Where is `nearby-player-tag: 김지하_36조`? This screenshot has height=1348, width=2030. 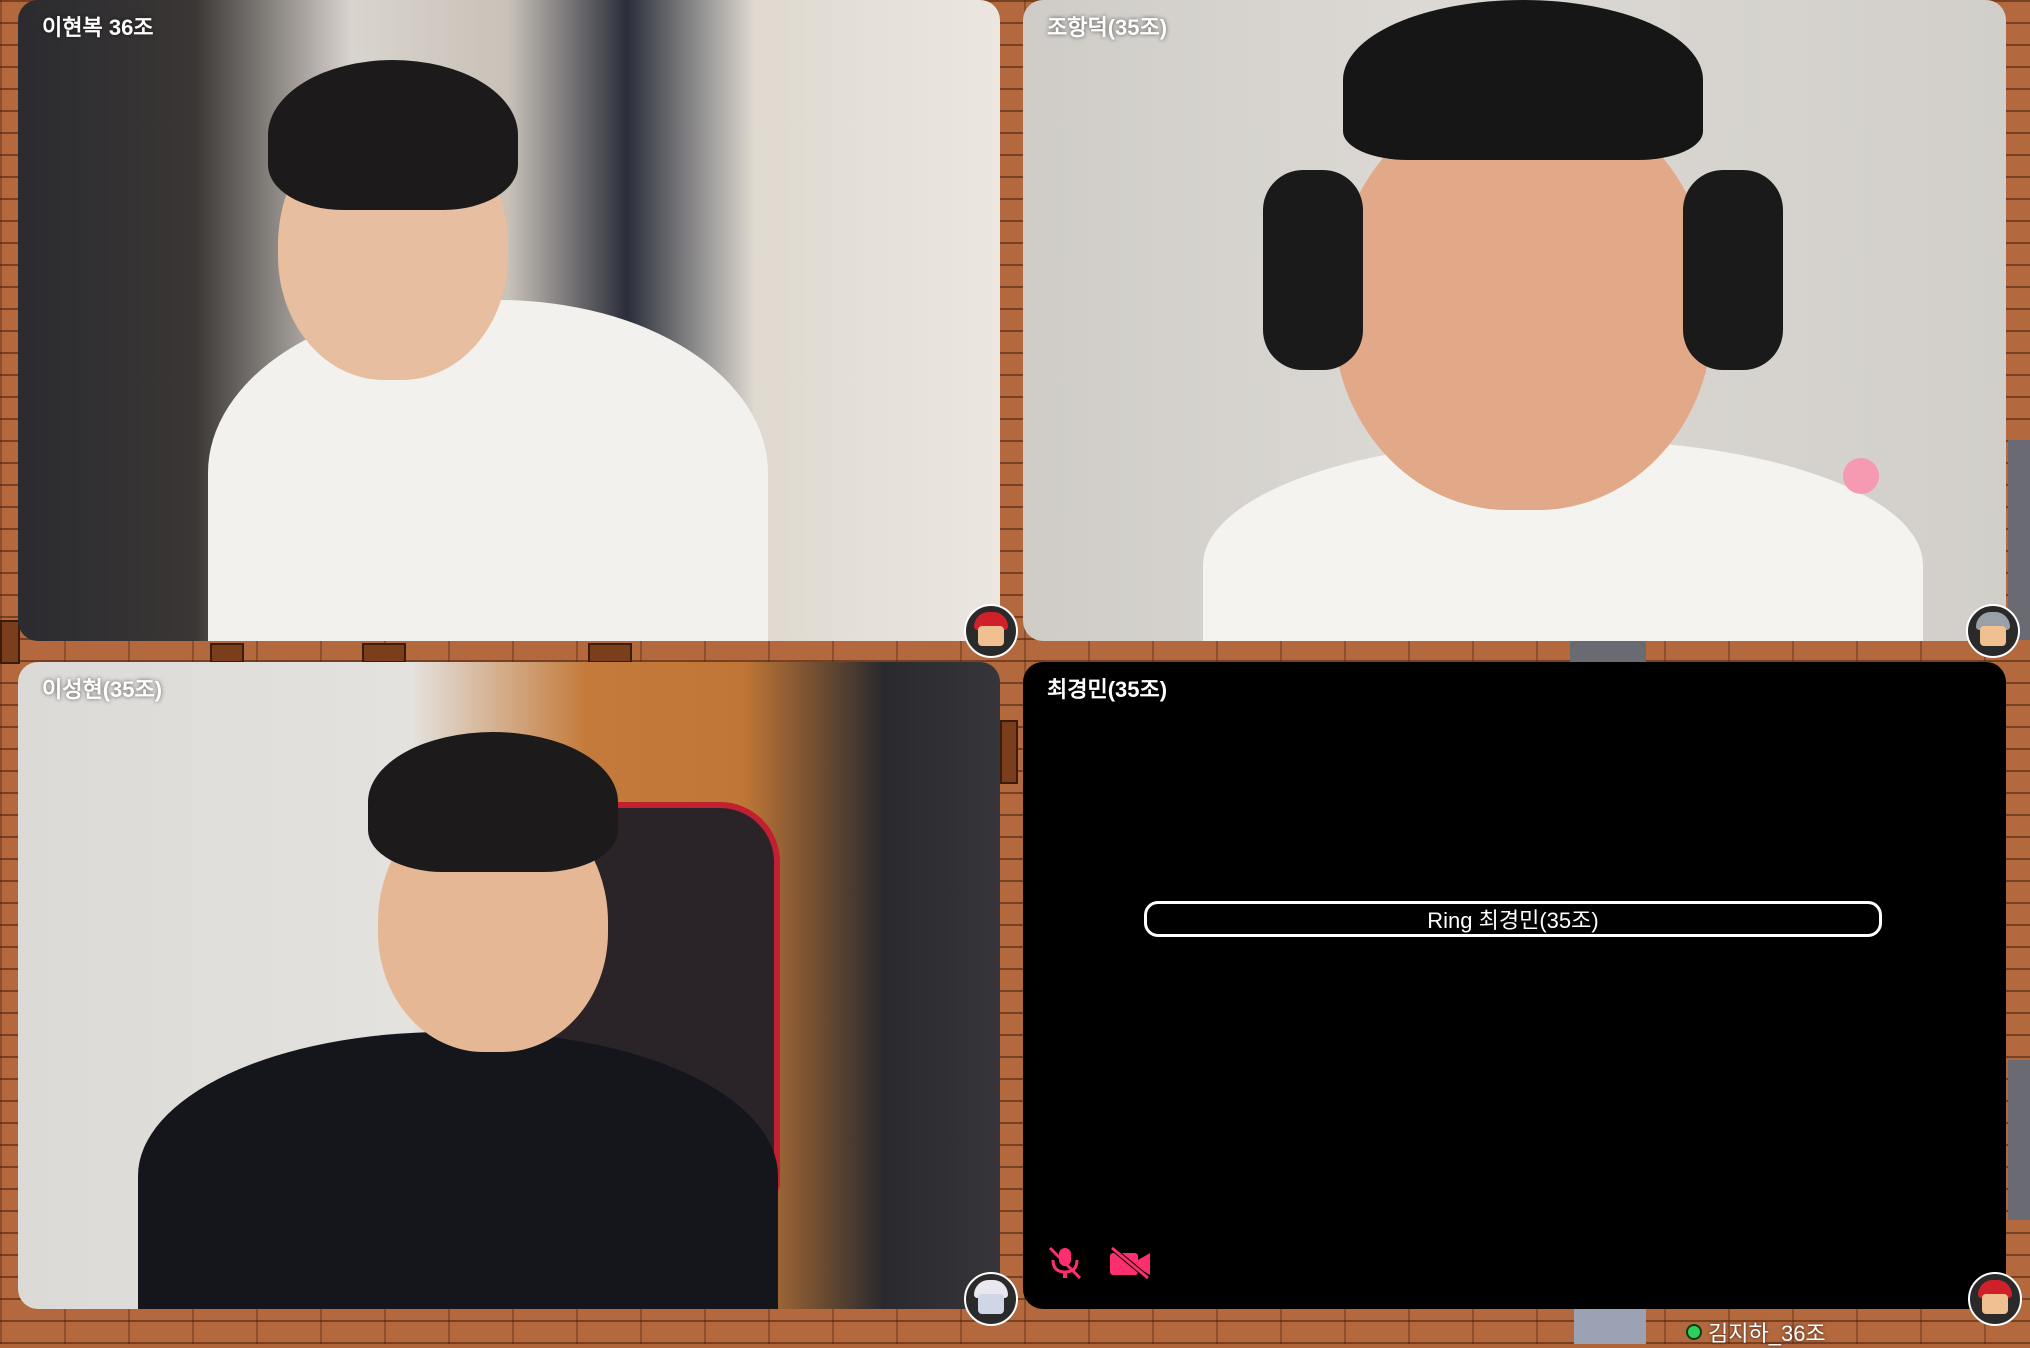
nearby-player-tag: 김지하_36조 is located at coordinates (1756, 1332).